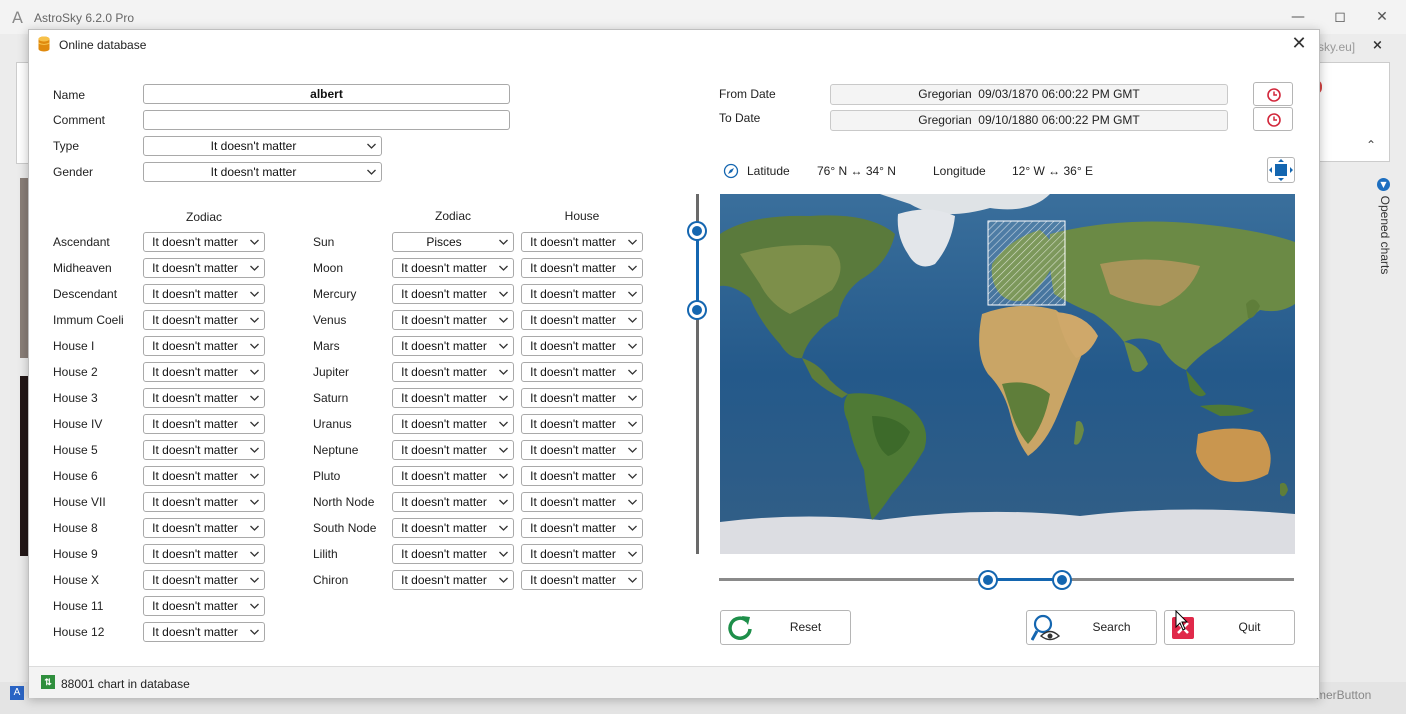 The image size is (1406, 714). Describe the element at coordinates (204, 580) in the screenshot. I see `point-zodiac-select-house-x: It doesn't matter` at that location.